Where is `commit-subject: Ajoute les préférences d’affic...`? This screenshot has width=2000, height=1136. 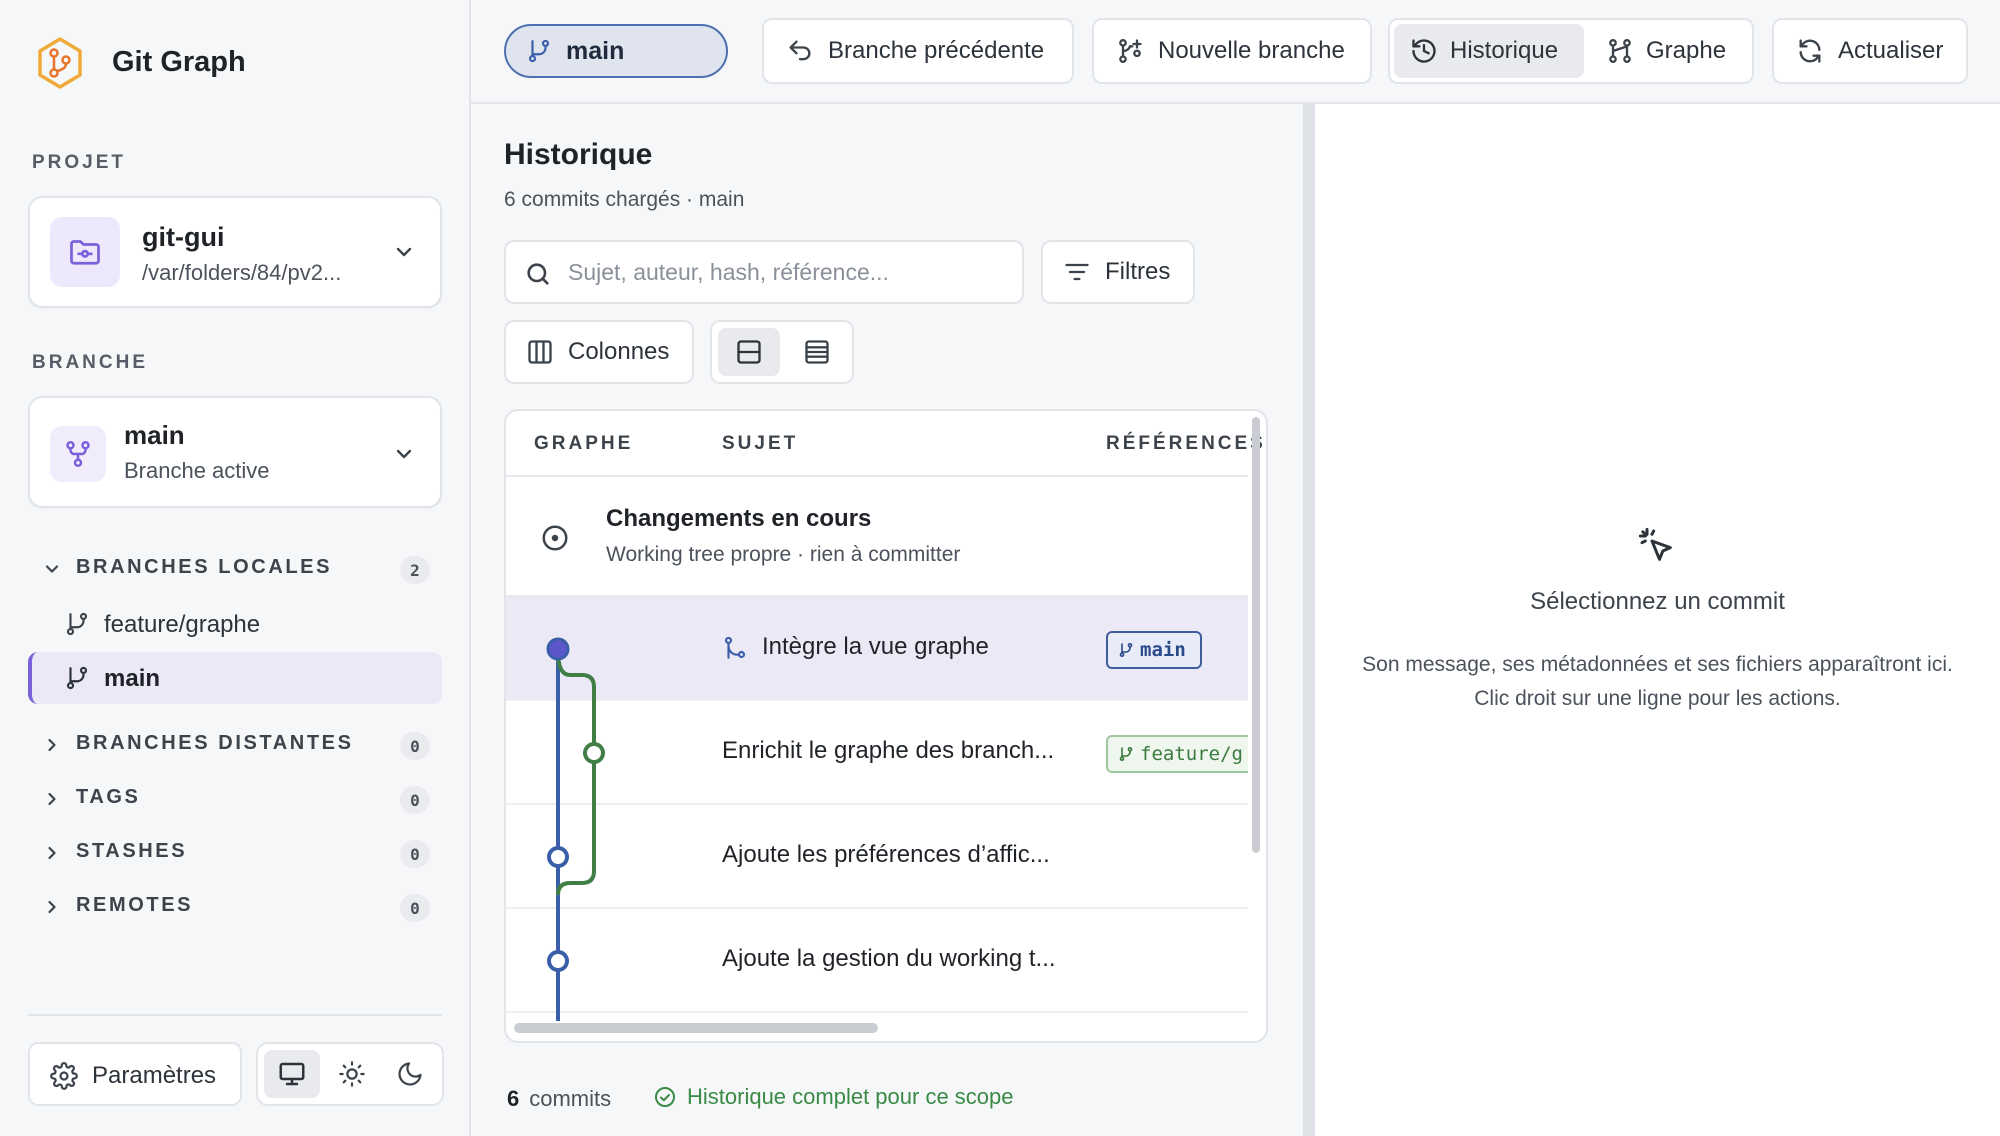 commit-subject: Ajoute les préférences d’affic... is located at coordinates (886, 854).